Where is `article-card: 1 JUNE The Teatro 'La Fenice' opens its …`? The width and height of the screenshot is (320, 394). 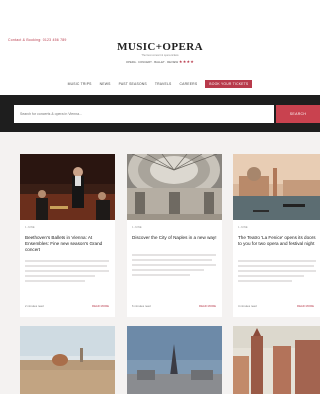 article-card: 1 JUNE The Teatro 'La Fenice' opens its … is located at coordinates (276, 235).